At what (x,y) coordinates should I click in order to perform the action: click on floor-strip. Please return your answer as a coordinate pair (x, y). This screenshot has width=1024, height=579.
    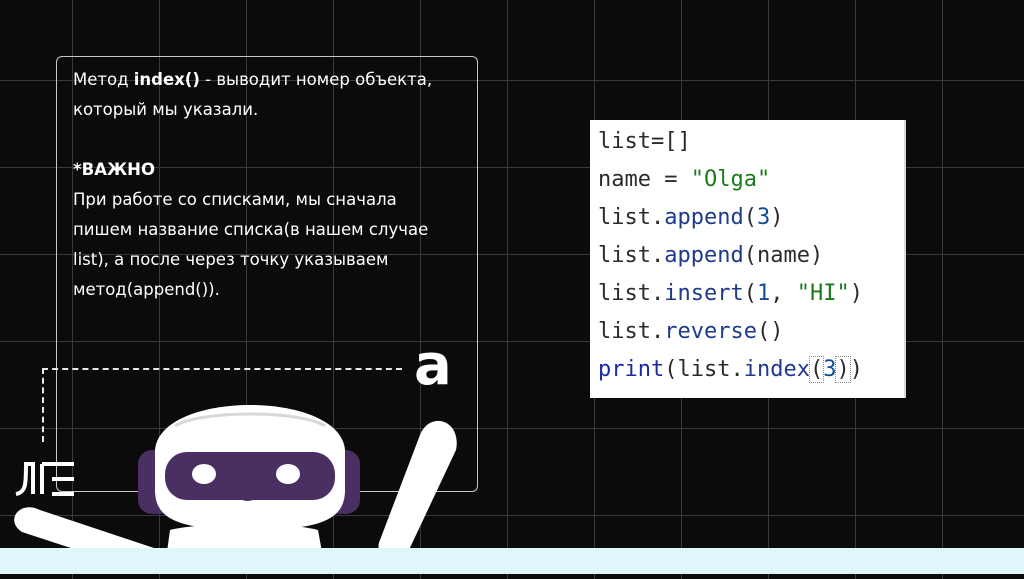
    Looking at the image, I should click on (512, 561).